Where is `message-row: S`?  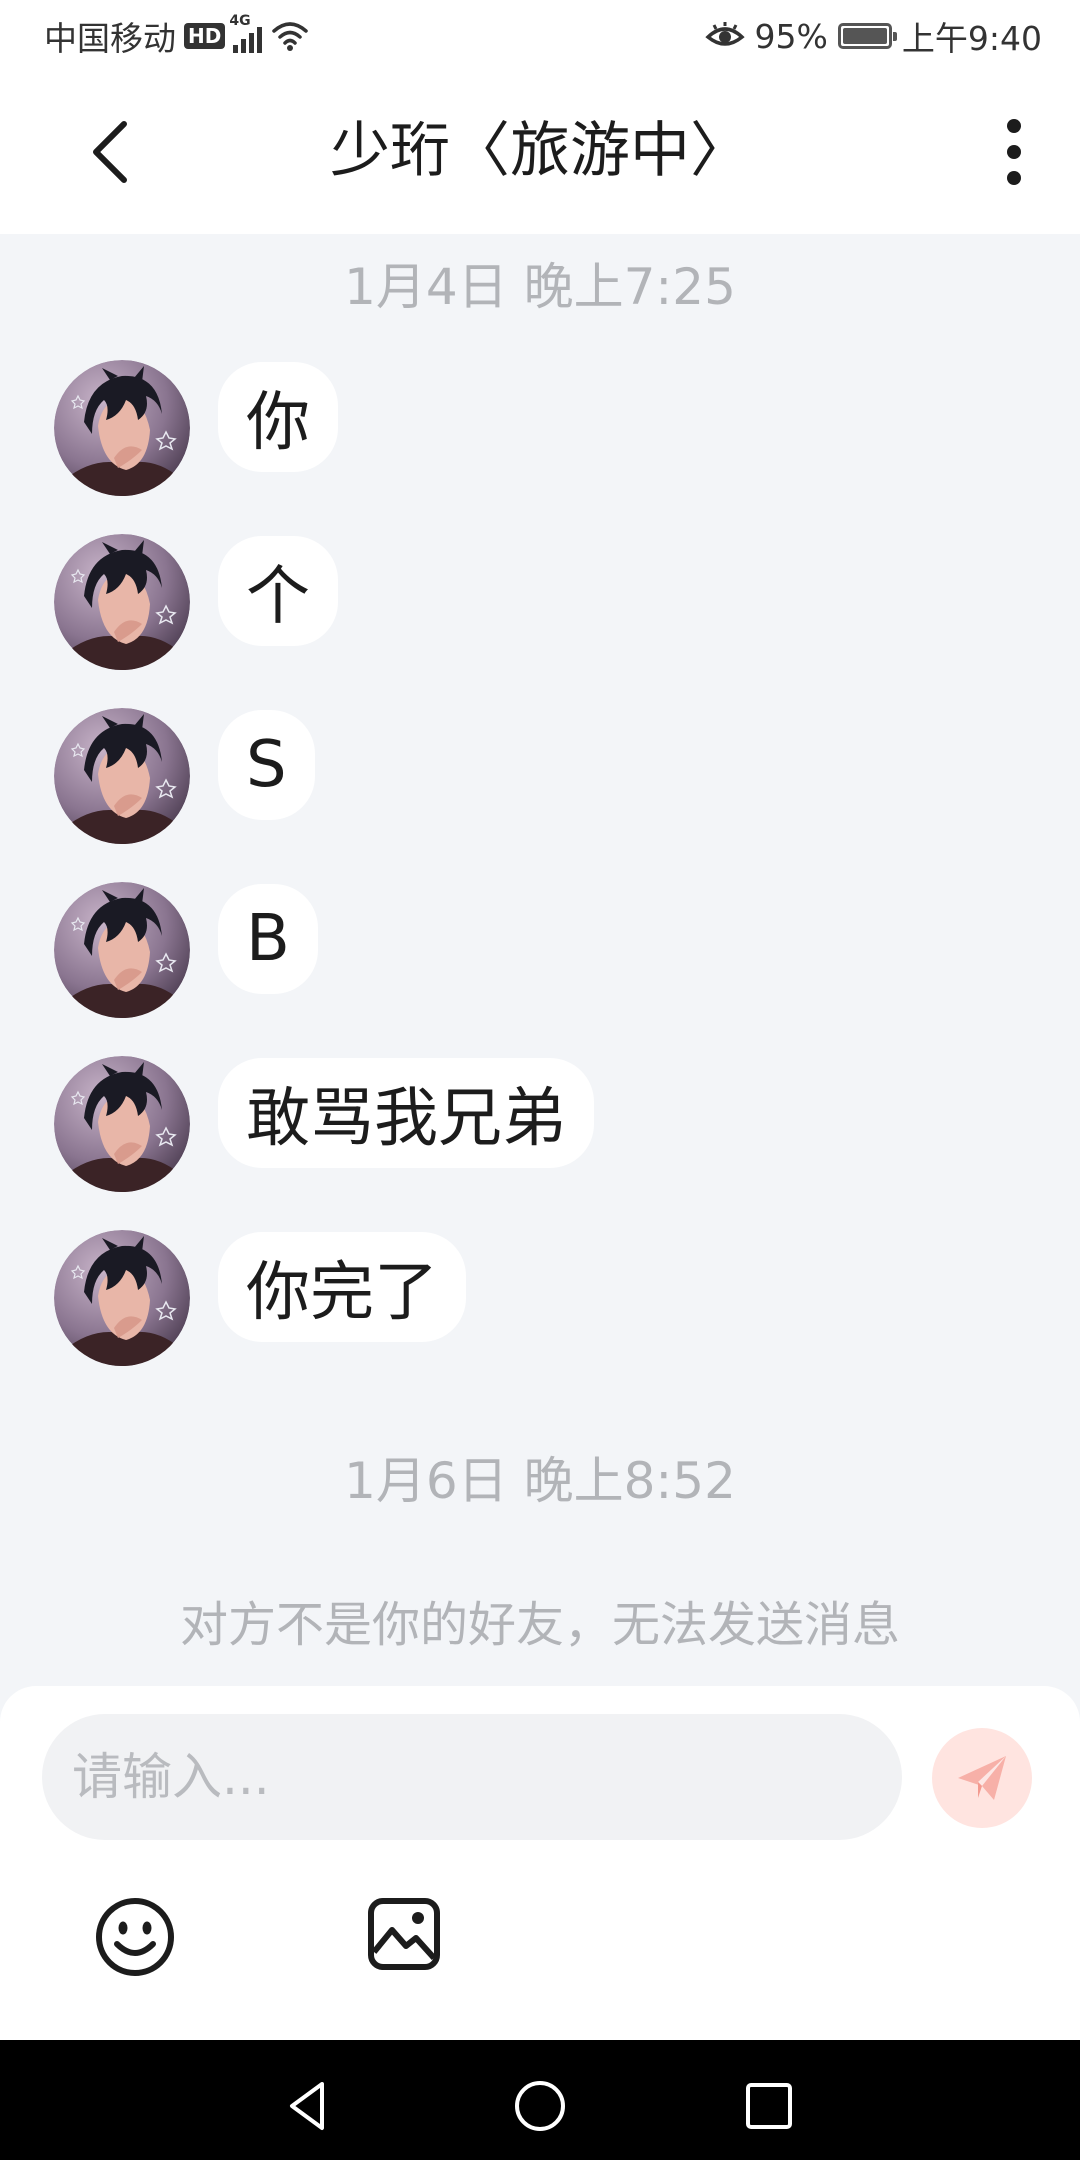 message-row: S is located at coordinates (184, 776).